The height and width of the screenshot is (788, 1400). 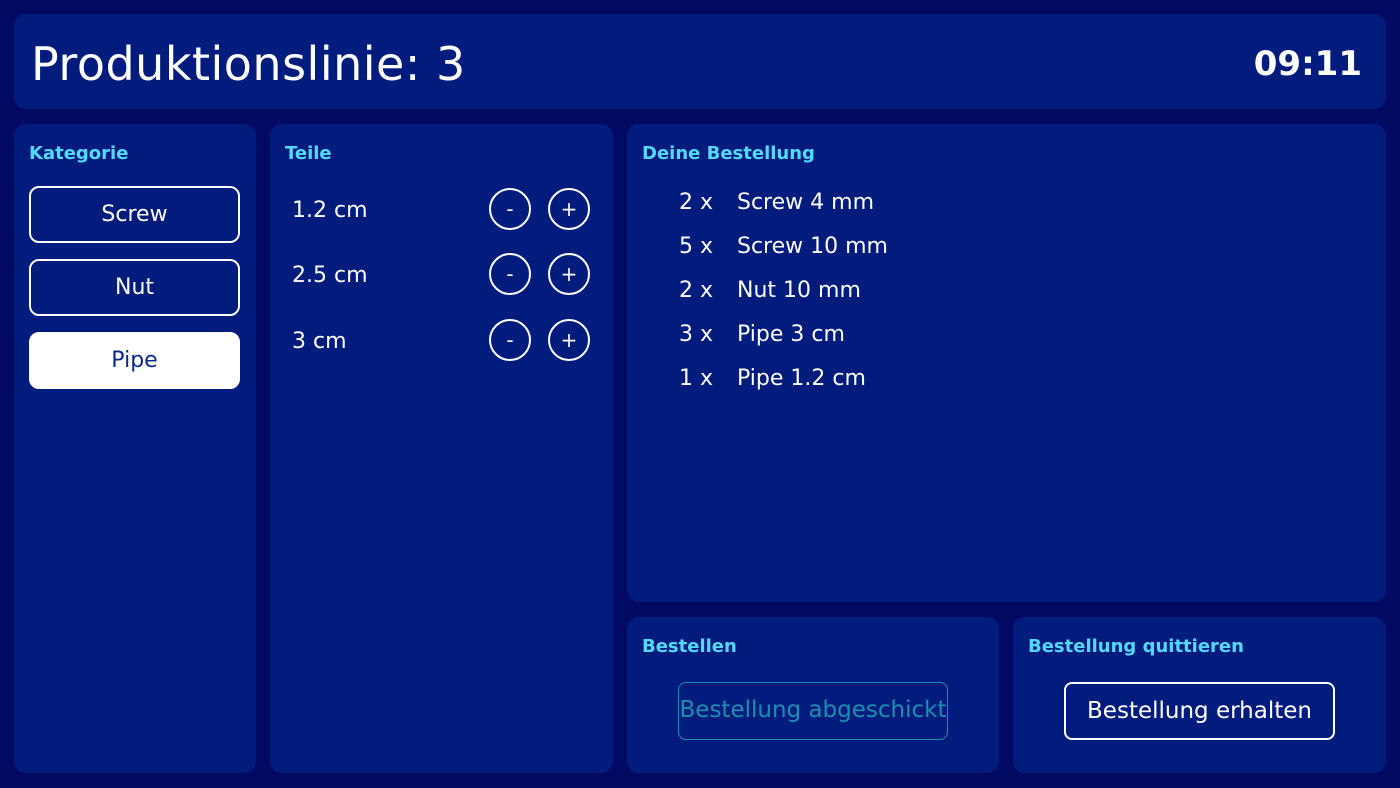 I want to click on order-item-name: Pipe 1.2 cm, so click(x=801, y=378).